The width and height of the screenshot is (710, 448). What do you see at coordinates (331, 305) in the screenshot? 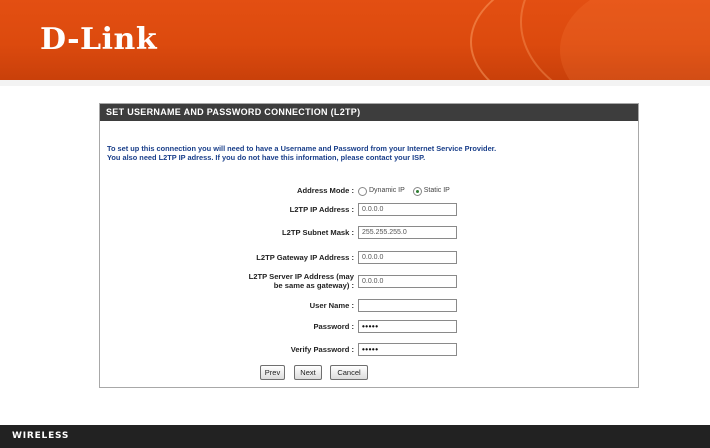
I see `username-label: User Name :` at bounding box center [331, 305].